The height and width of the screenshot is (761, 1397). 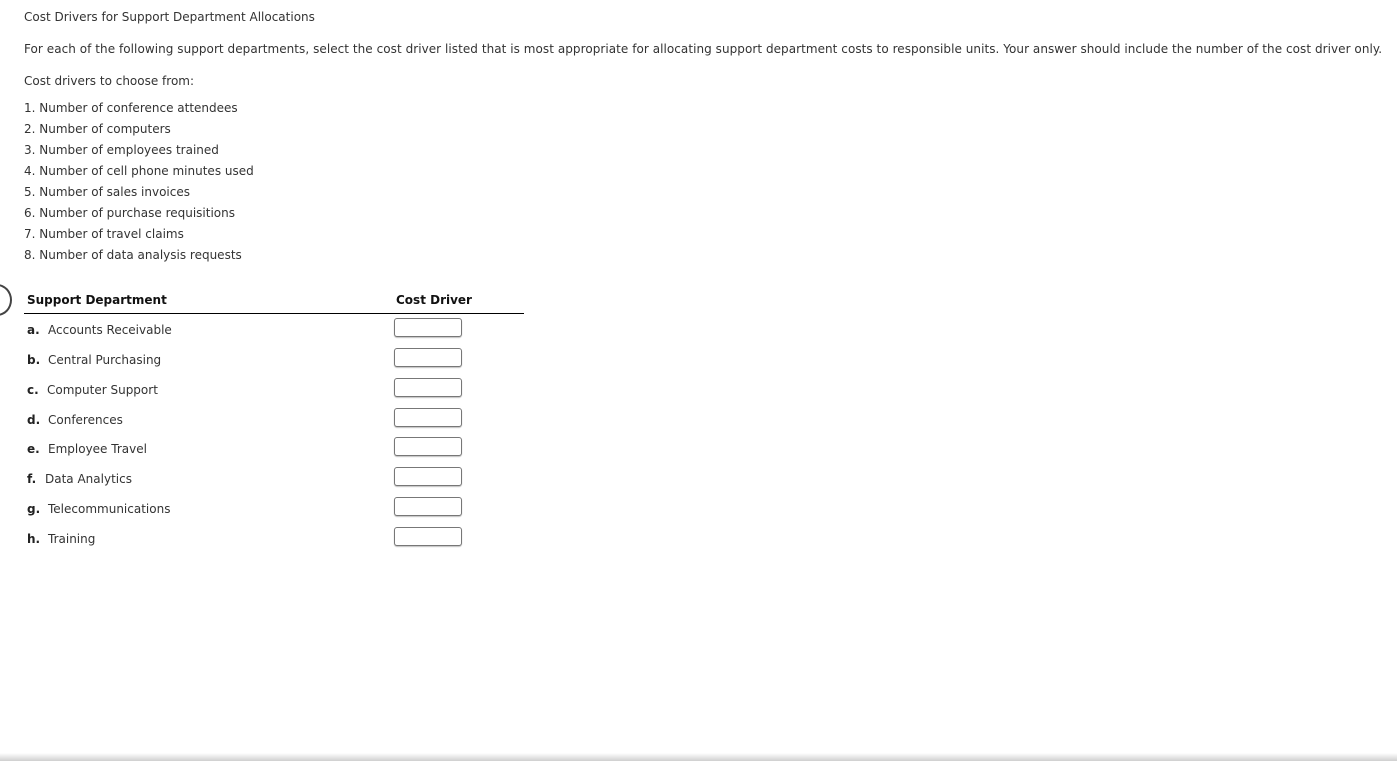 I want to click on cost-driver-item: 8. Number of data analysis requests, so click(x=133, y=255).